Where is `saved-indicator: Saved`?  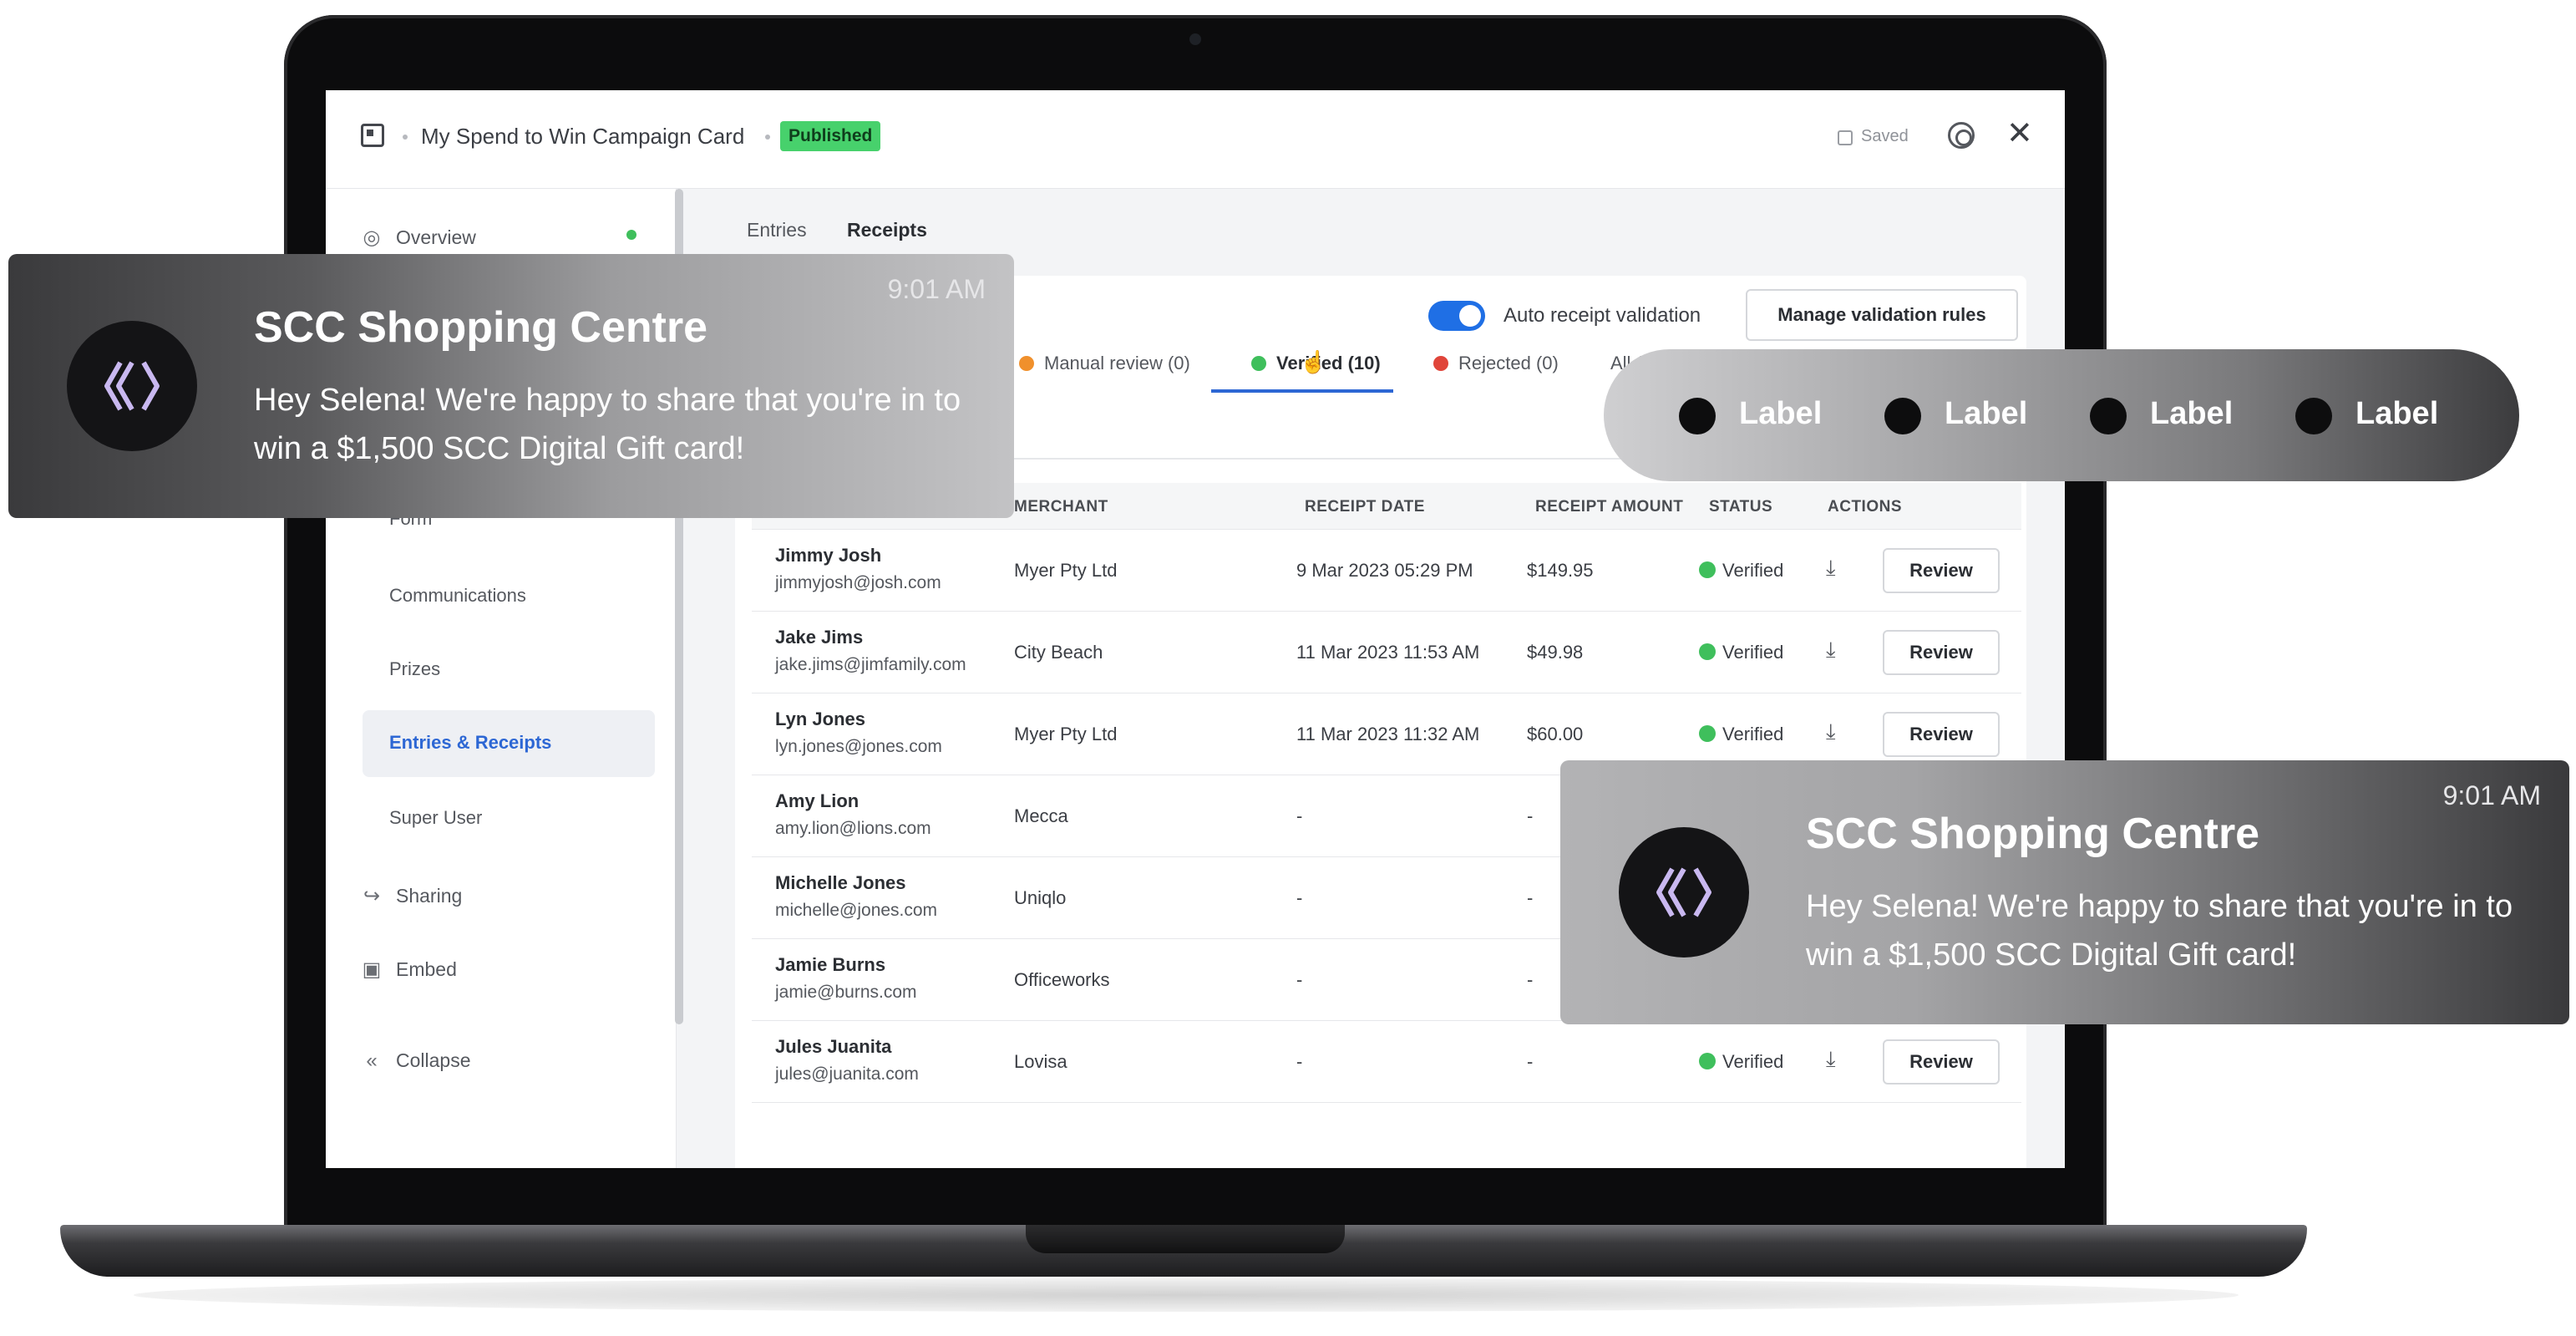 saved-indicator: Saved is located at coordinates (1885, 136).